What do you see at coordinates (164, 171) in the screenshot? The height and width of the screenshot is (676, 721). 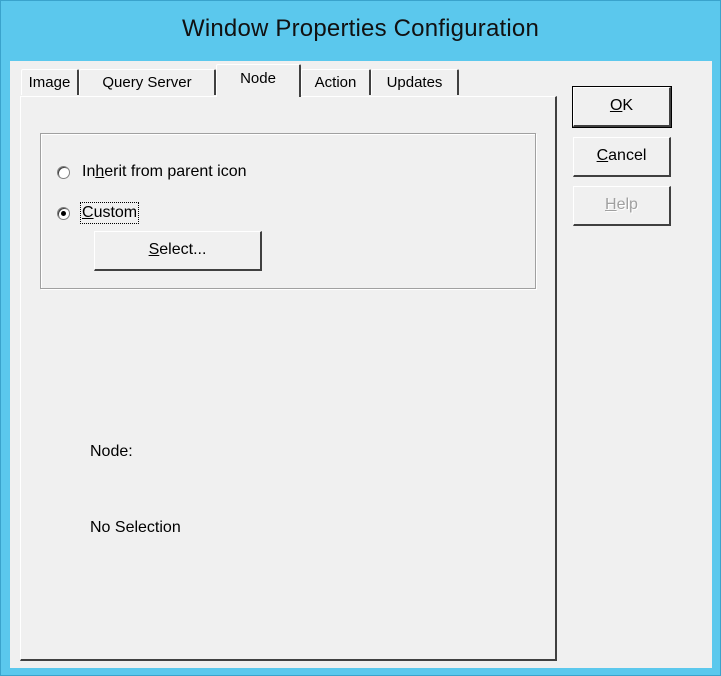 I see `inherit-radio-label: Inherit from parent icon` at bounding box center [164, 171].